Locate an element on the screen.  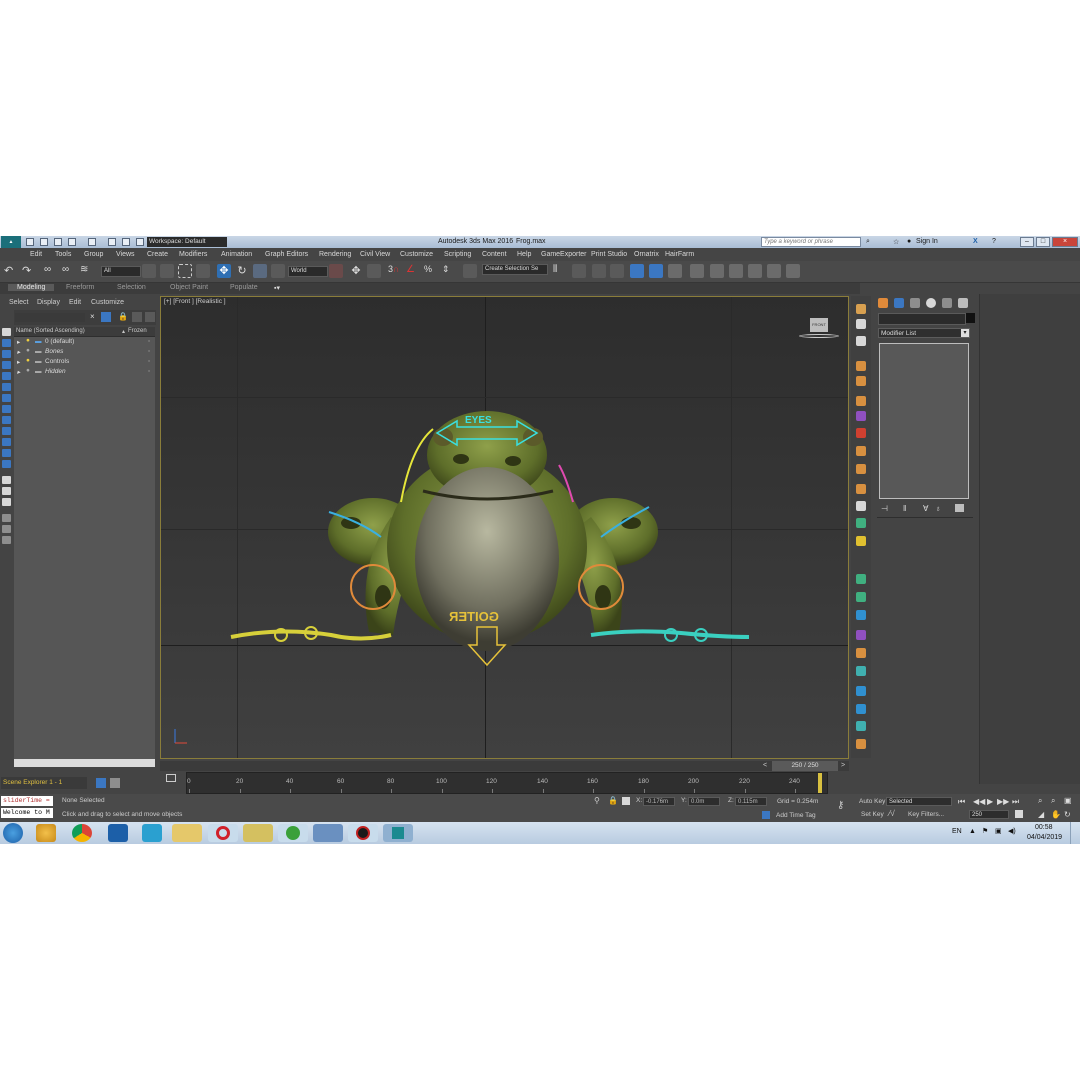
pin-stack-icon: ⊣ is located at coordinates (884, 508).